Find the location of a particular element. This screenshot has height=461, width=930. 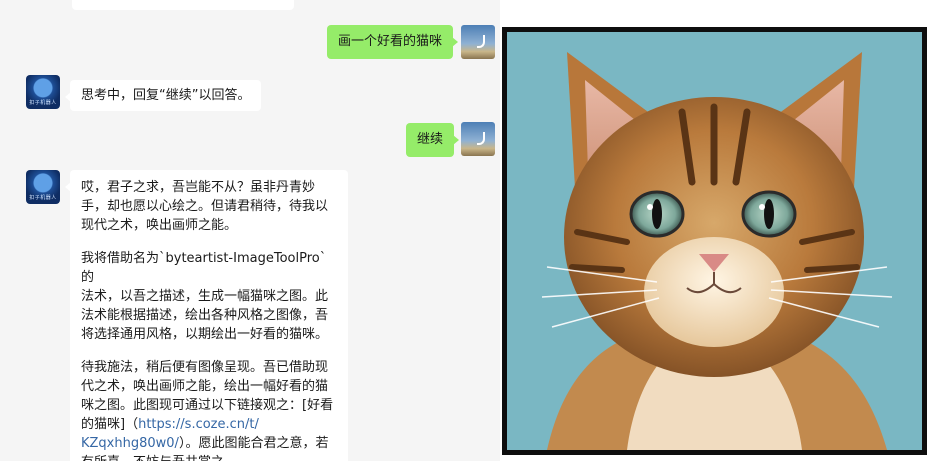

user-message-text: 继续 is located at coordinates (430, 139).